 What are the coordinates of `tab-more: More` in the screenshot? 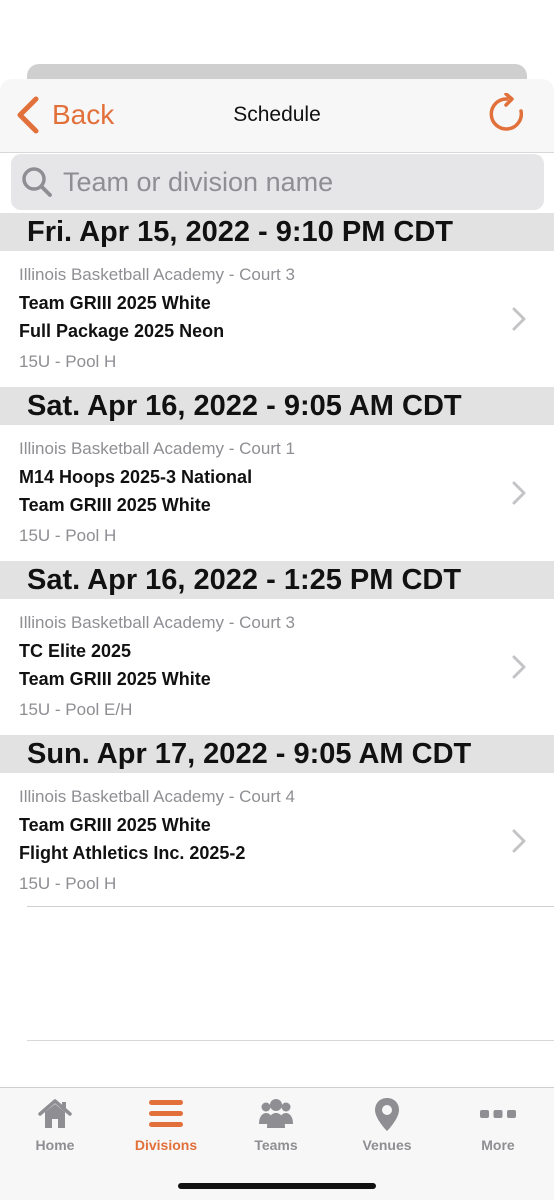 It's located at (498, 1128).